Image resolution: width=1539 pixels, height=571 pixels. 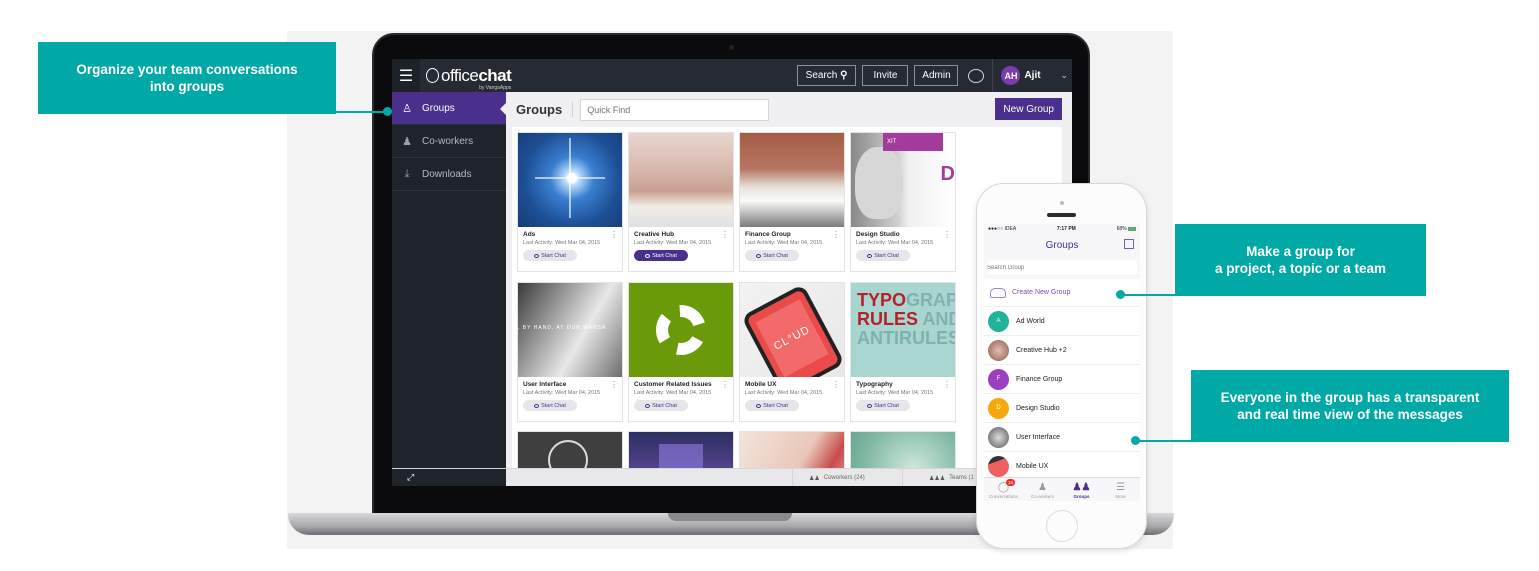 What do you see at coordinates (1062, 437) in the screenshot?
I see `list-item: User Interface` at bounding box center [1062, 437].